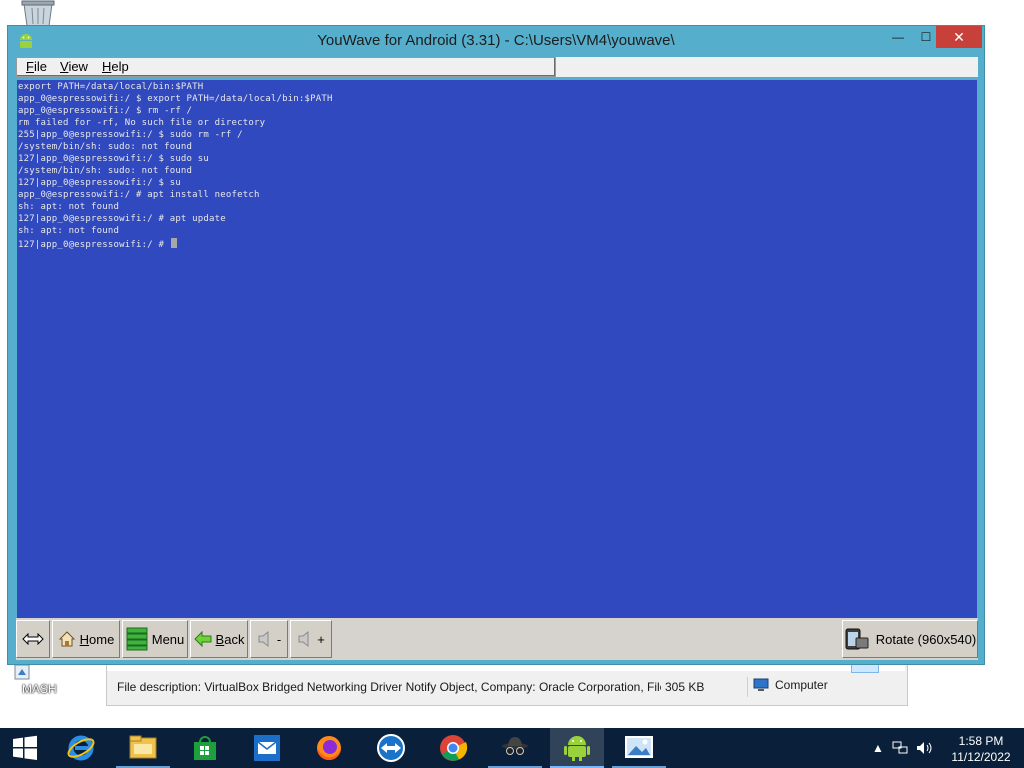 This screenshot has height=768, width=1024. I want to click on clock-date: 11/12/2022, so click(981, 757).